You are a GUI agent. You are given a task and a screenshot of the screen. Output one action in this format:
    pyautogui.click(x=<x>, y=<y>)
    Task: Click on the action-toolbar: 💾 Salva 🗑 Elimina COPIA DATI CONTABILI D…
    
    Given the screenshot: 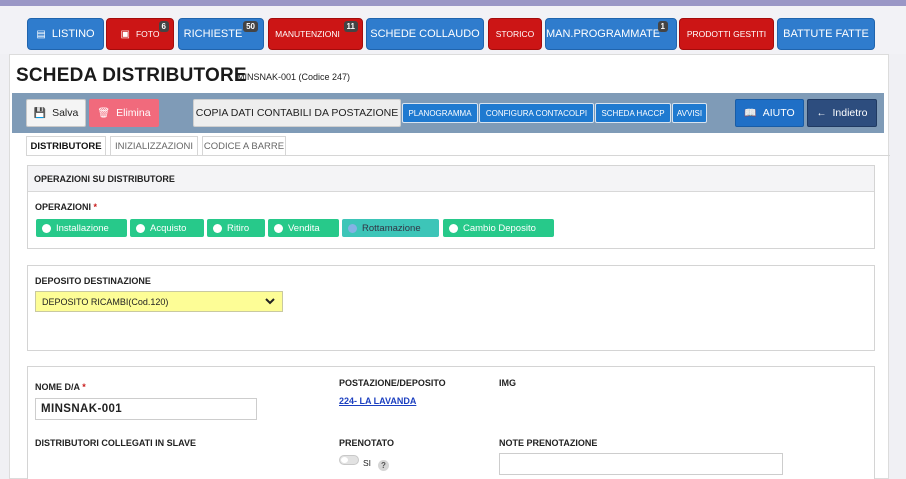 What is the action you would take?
    pyautogui.click(x=448, y=113)
    